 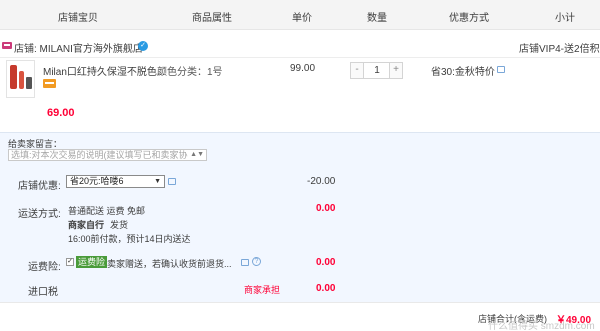 I want to click on product-thumbnail, so click(x=20, y=79).